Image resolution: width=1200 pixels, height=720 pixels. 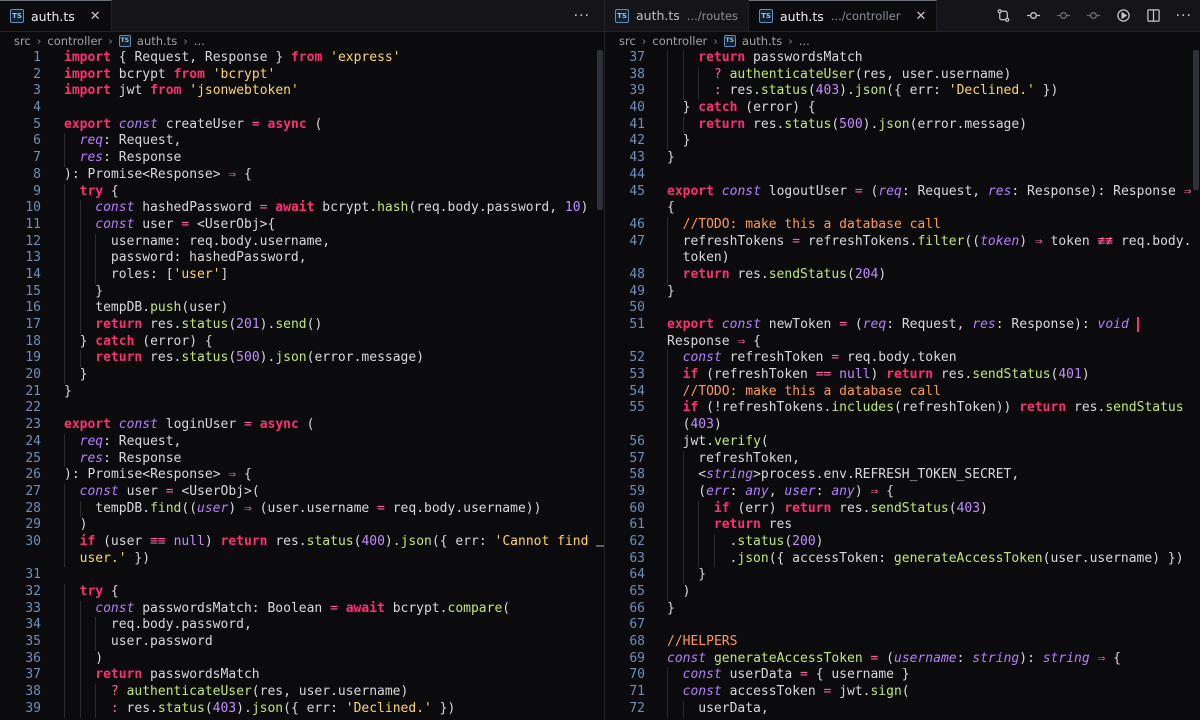 What do you see at coordinates (902, 625) in the screenshot?
I see `code-line: 67` at bounding box center [902, 625].